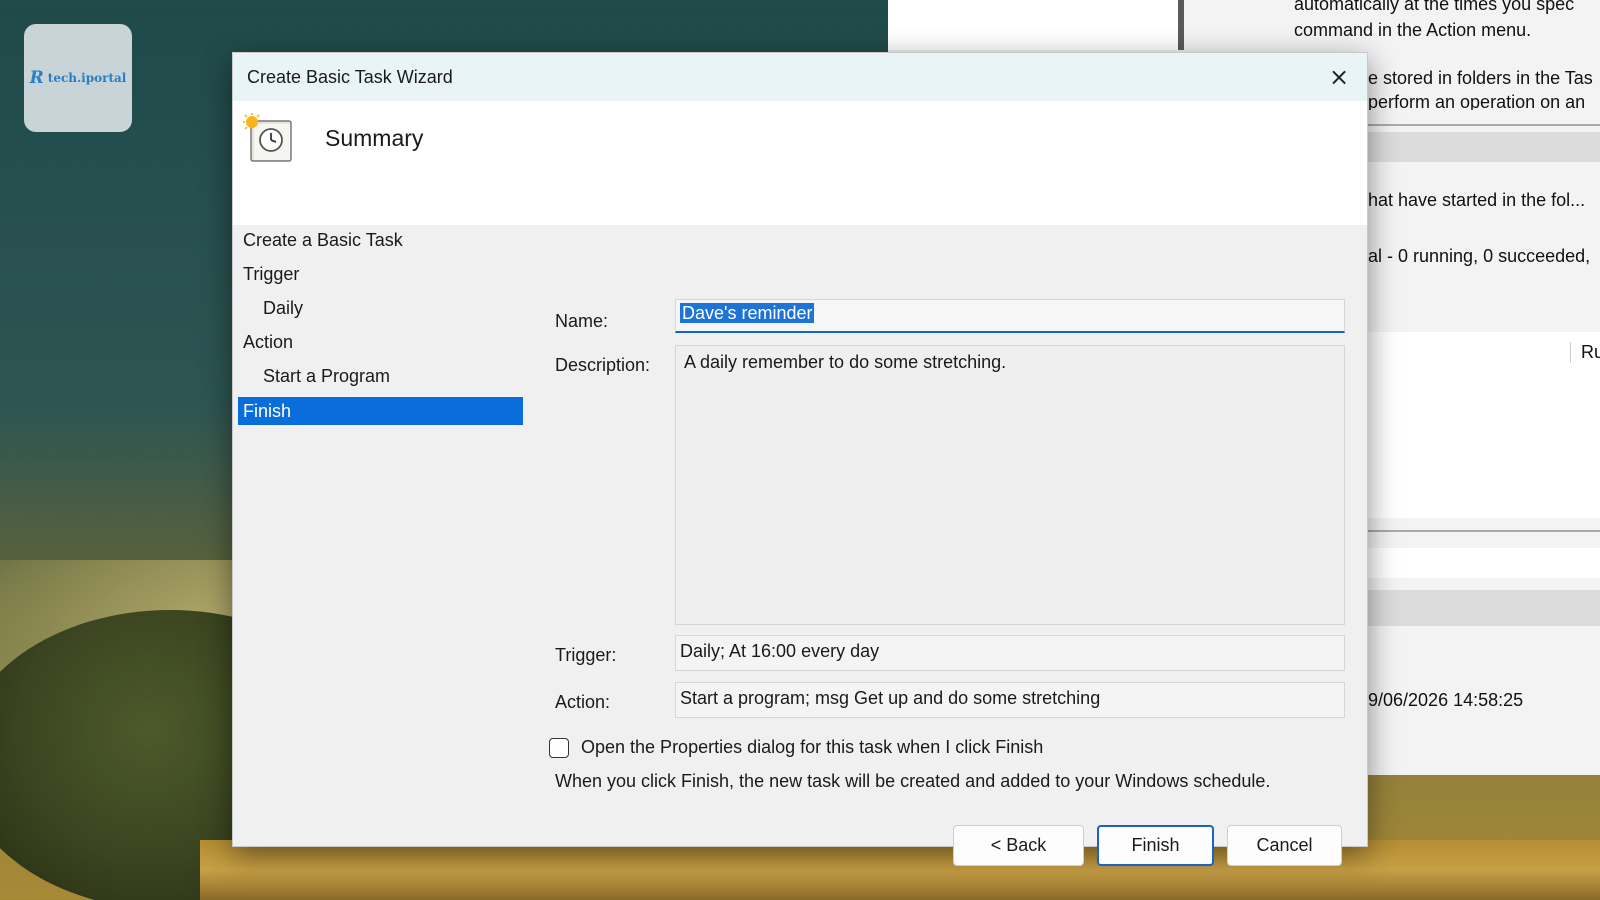 This screenshot has height=900, width=1600. I want to click on finish-button: Finish, so click(1155, 845).